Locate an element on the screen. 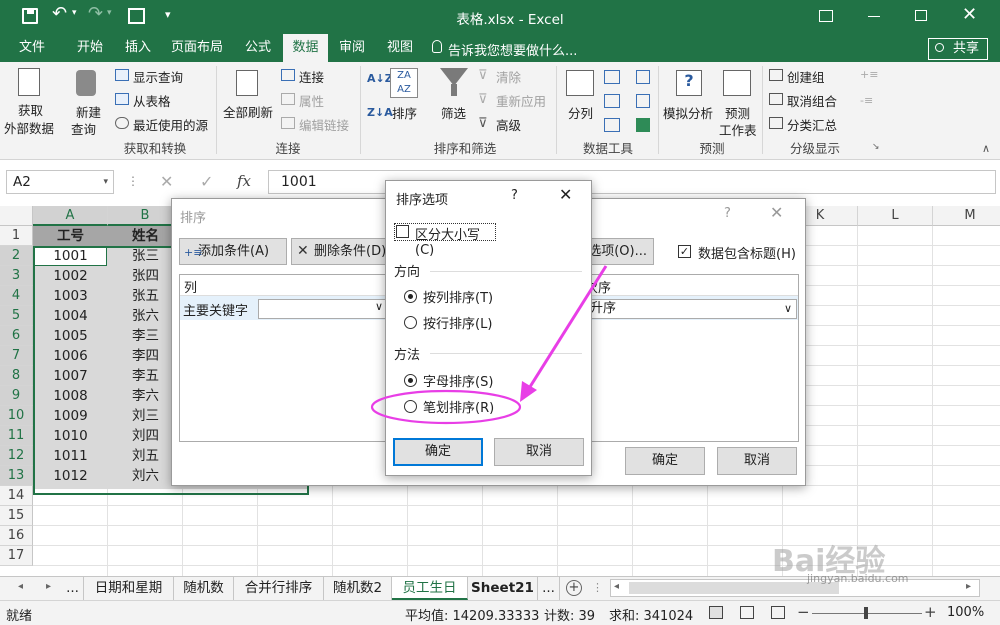  sheet-tab-employee-birthday: 员工生日 is located at coordinates (430, 588).